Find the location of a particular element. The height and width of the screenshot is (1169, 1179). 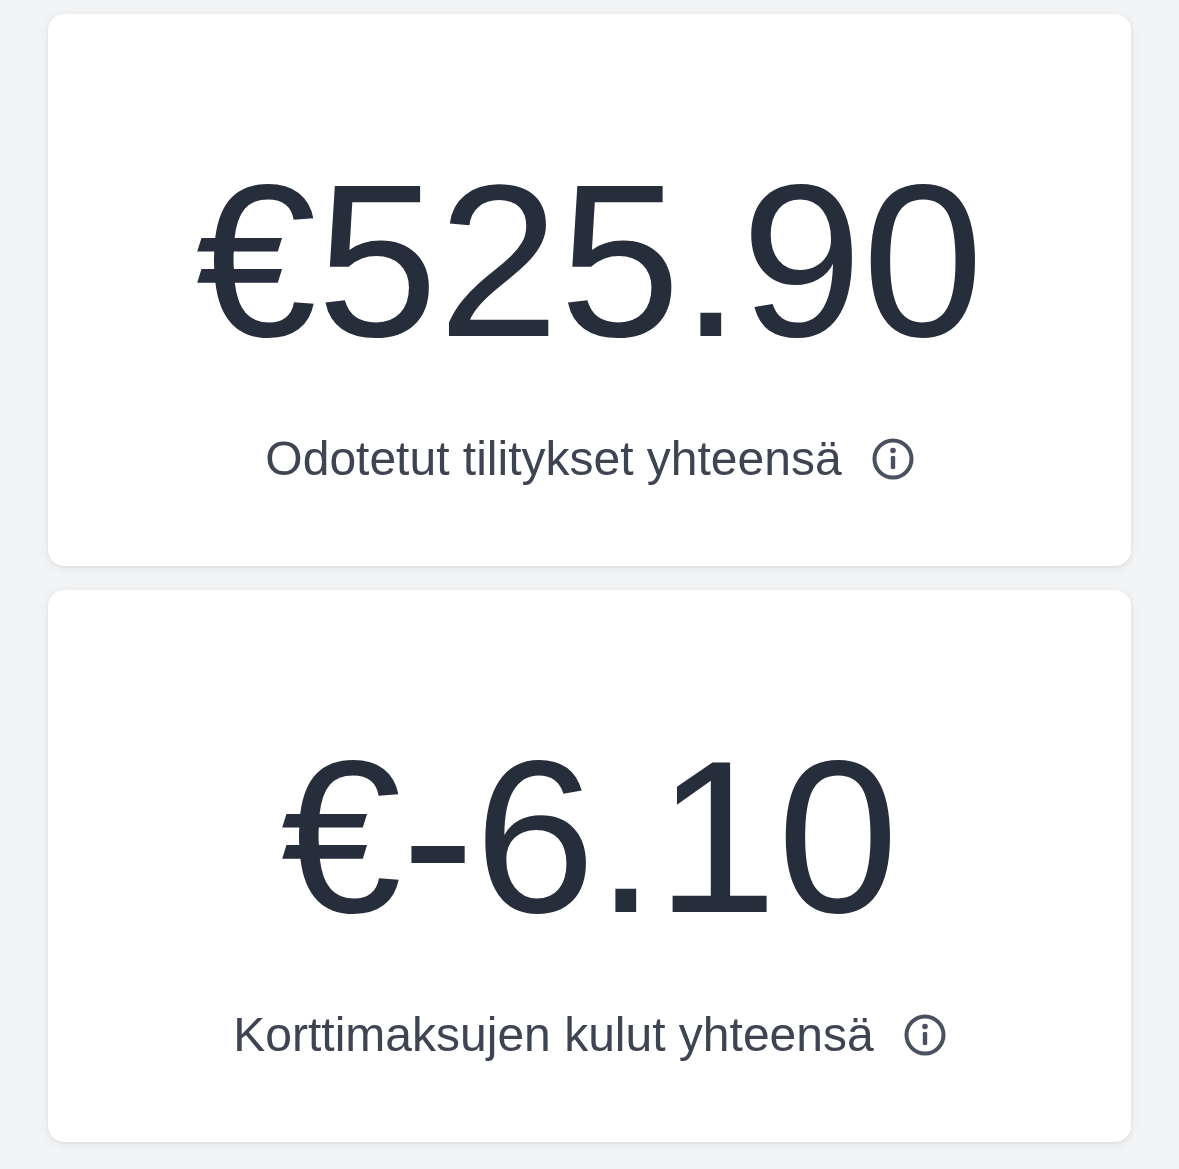

summary-label: Korttimaksujen kulut yhteensä is located at coordinates (553, 1035).